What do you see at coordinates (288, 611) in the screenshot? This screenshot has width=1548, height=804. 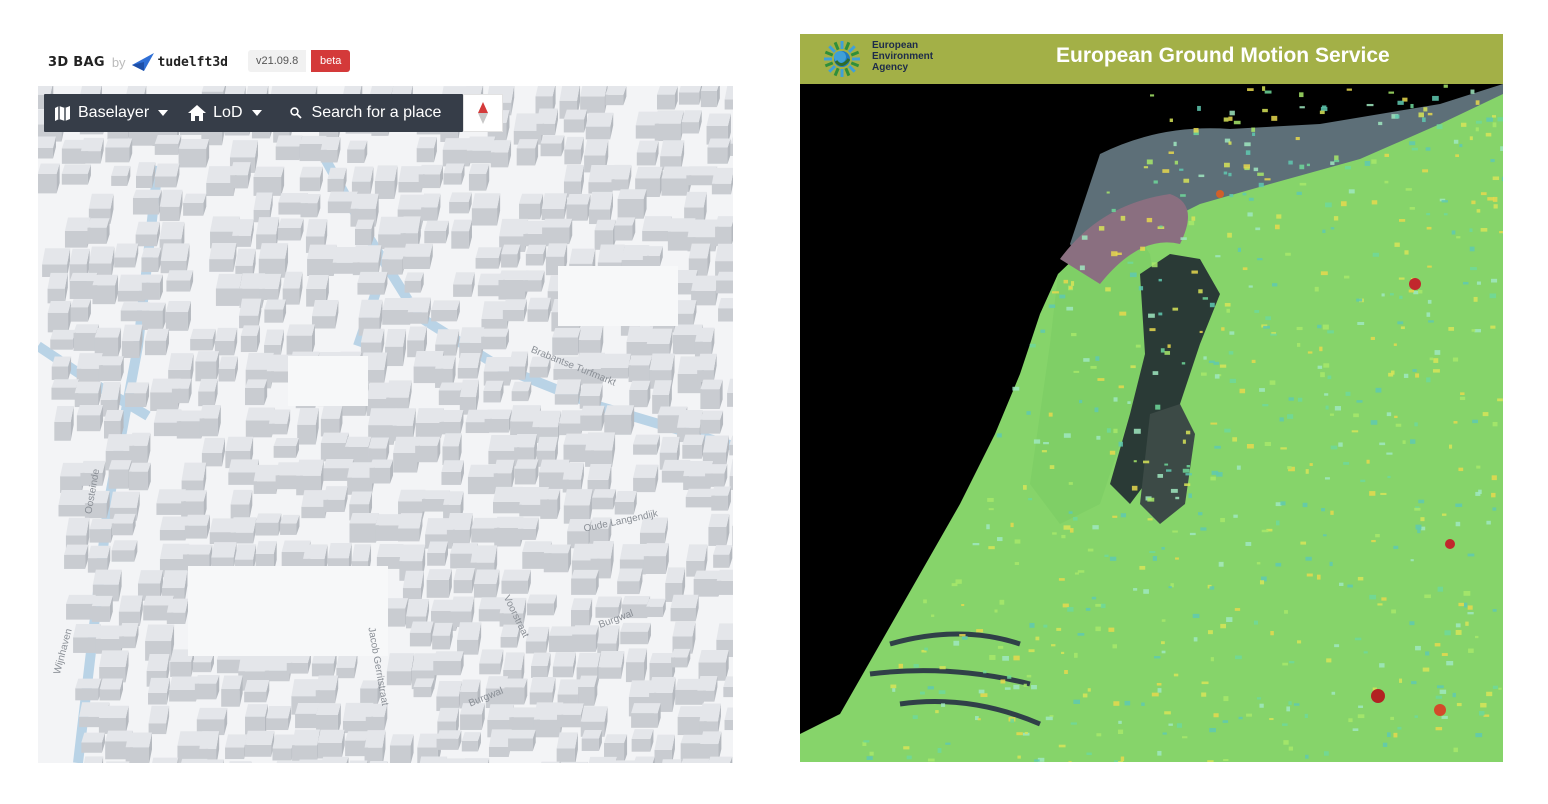 I see `open-square` at bounding box center [288, 611].